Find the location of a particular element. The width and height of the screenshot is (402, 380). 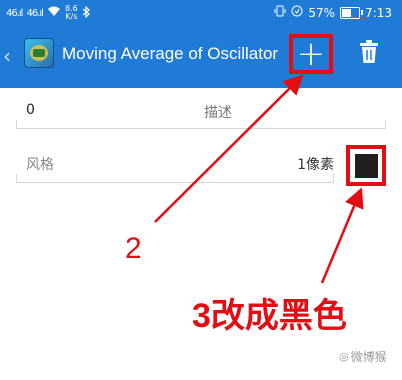

annotation-step-2: 2 is located at coordinates (133, 248).